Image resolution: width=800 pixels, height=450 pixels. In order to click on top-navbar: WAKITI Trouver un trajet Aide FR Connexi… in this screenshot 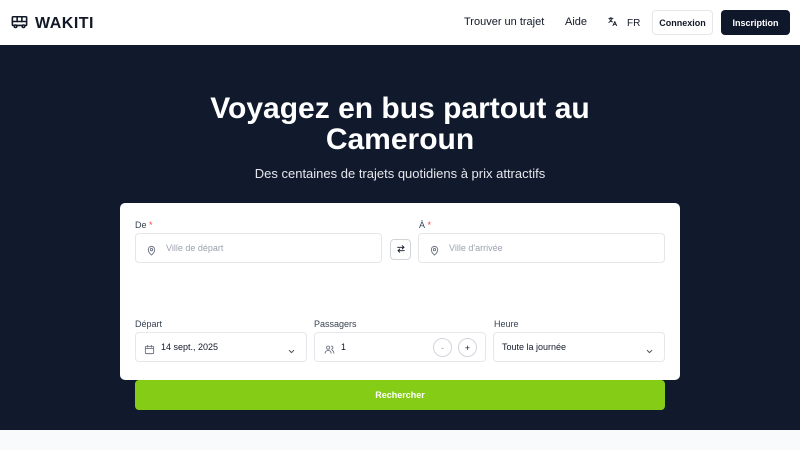, I will do `click(400, 22)`.